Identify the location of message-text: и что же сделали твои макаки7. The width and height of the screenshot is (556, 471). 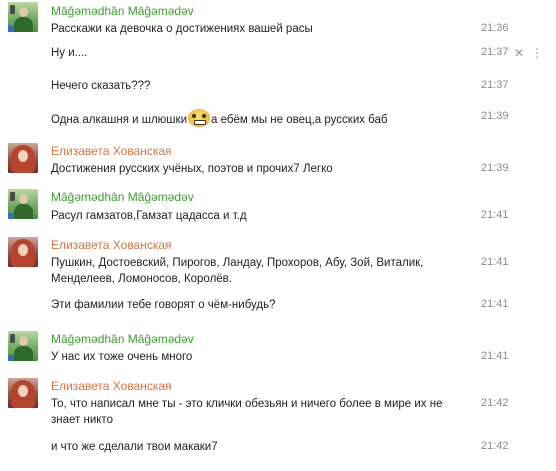
(134, 447).